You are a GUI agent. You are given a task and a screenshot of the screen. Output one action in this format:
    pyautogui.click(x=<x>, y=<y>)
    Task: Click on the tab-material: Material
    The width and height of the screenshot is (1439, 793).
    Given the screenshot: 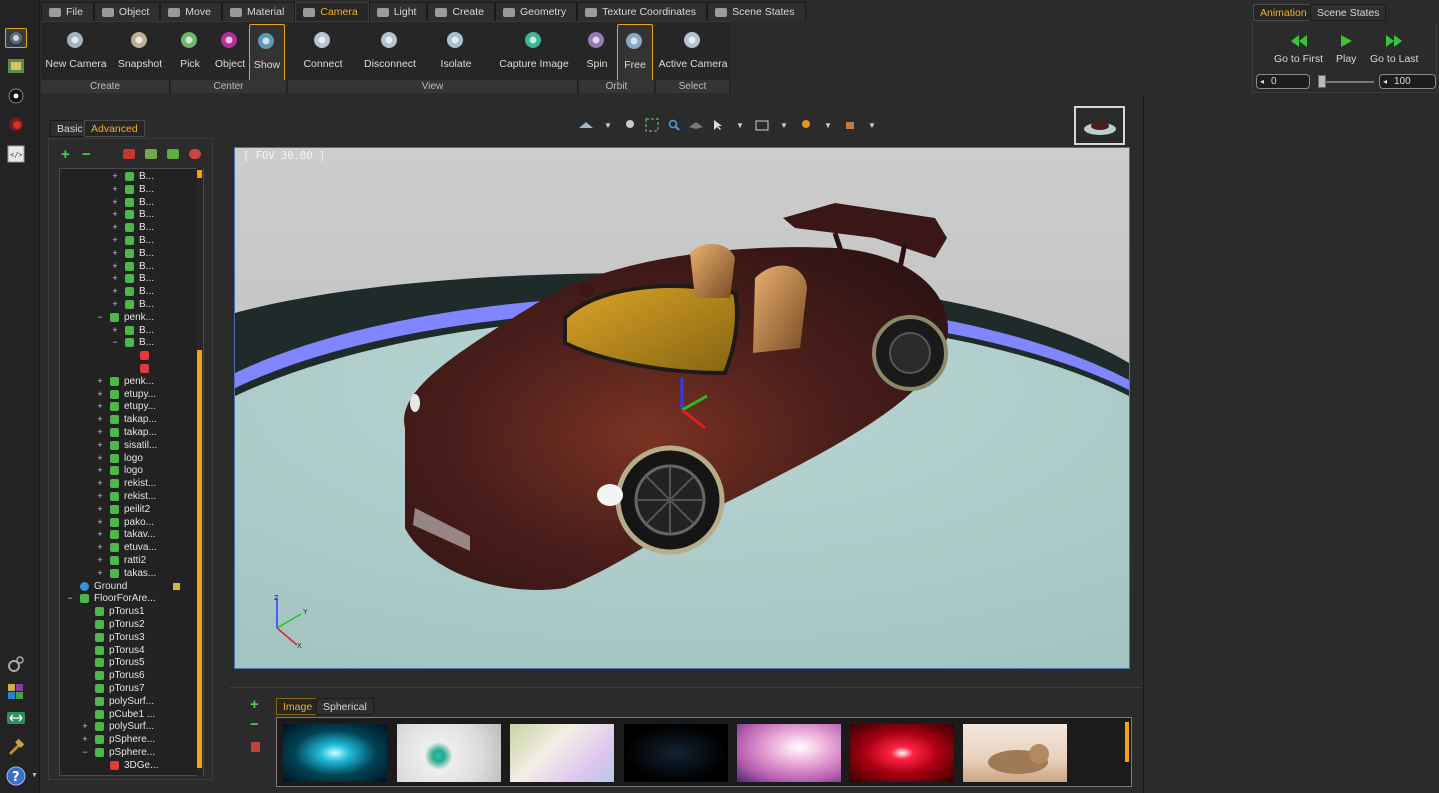 What is the action you would take?
    pyautogui.click(x=258, y=11)
    